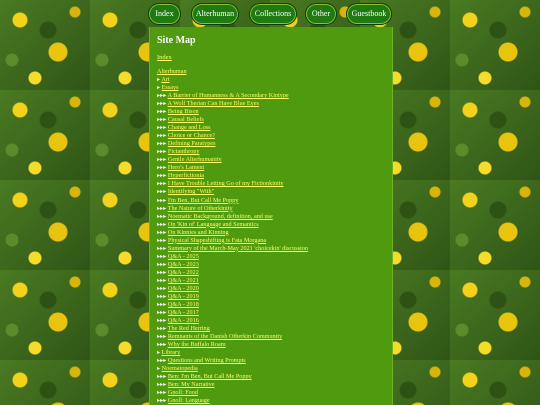 The image size is (540, 405). I want to click on tree-item: ▸▸▸ Why the Buffalo Roam, so click(272, 345).